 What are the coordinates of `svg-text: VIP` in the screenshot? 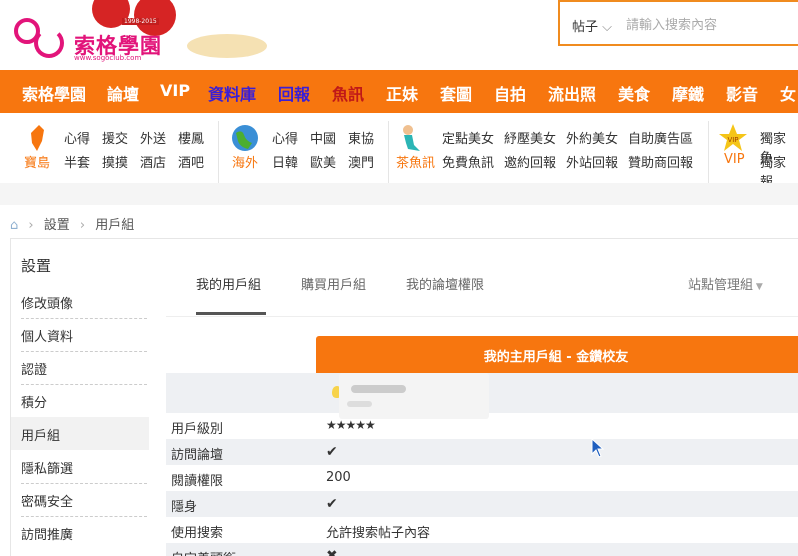 It's located at (732, 140).